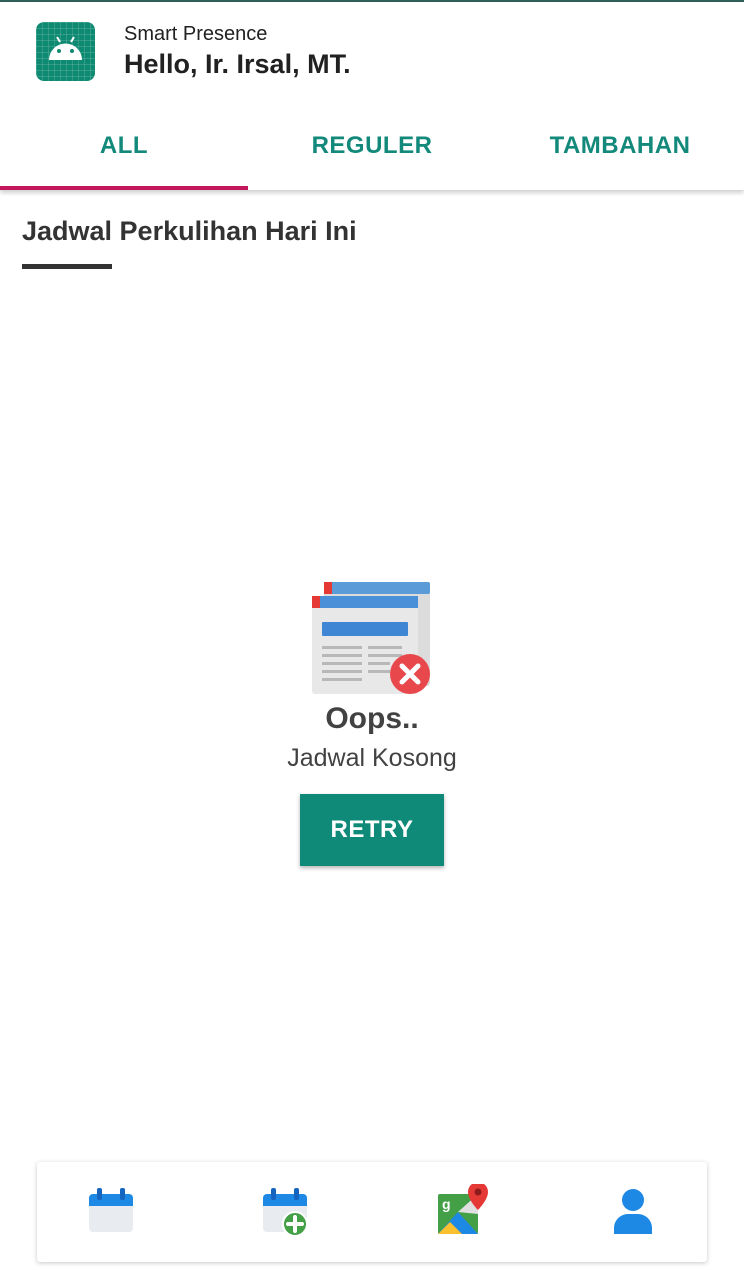 Image resolution: width=744 pixels, height=1280 pixels. I want to click on empty-schedule-icon, so click(372, 638).